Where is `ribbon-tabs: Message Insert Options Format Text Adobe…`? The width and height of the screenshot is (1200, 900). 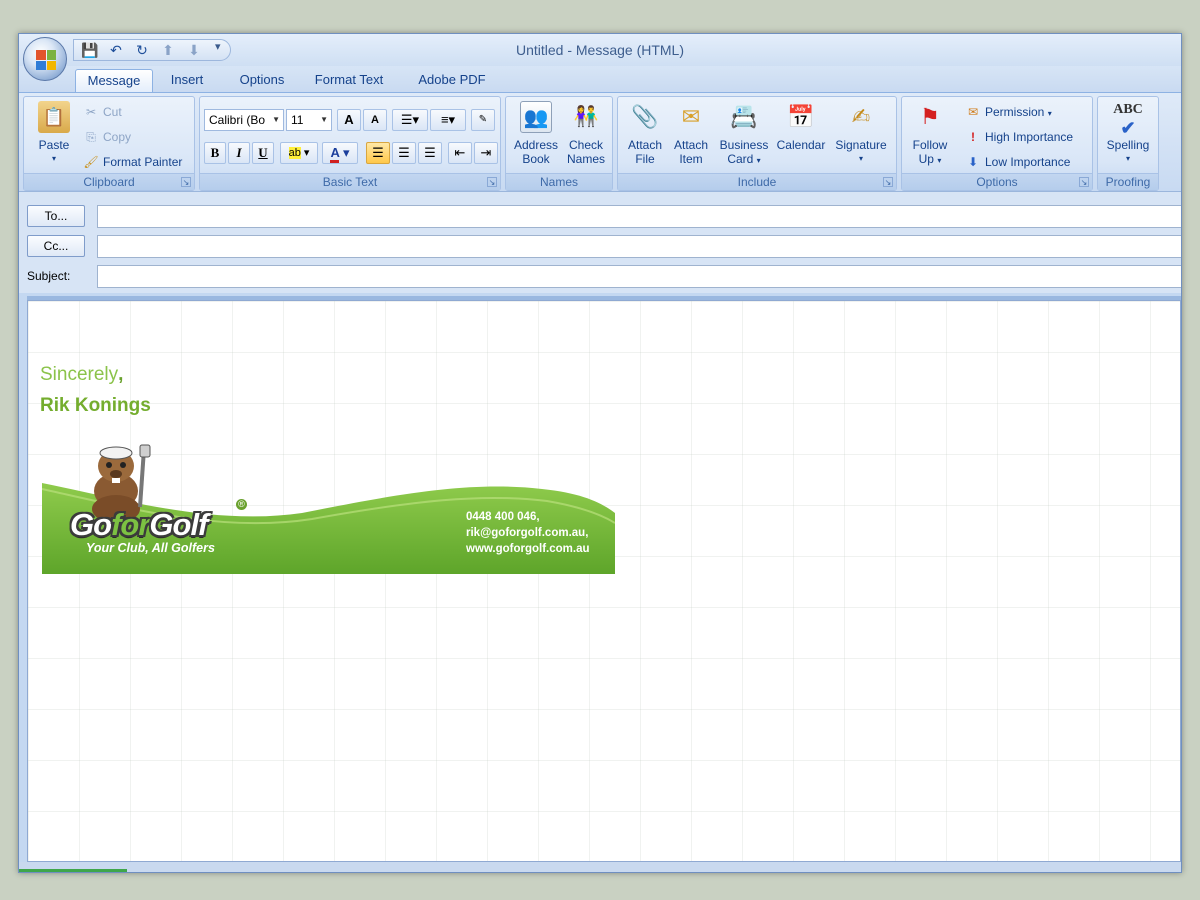
ribbon-tabs: Message Insert Options Format Text Adobe… is located at coordinates (600, 79).